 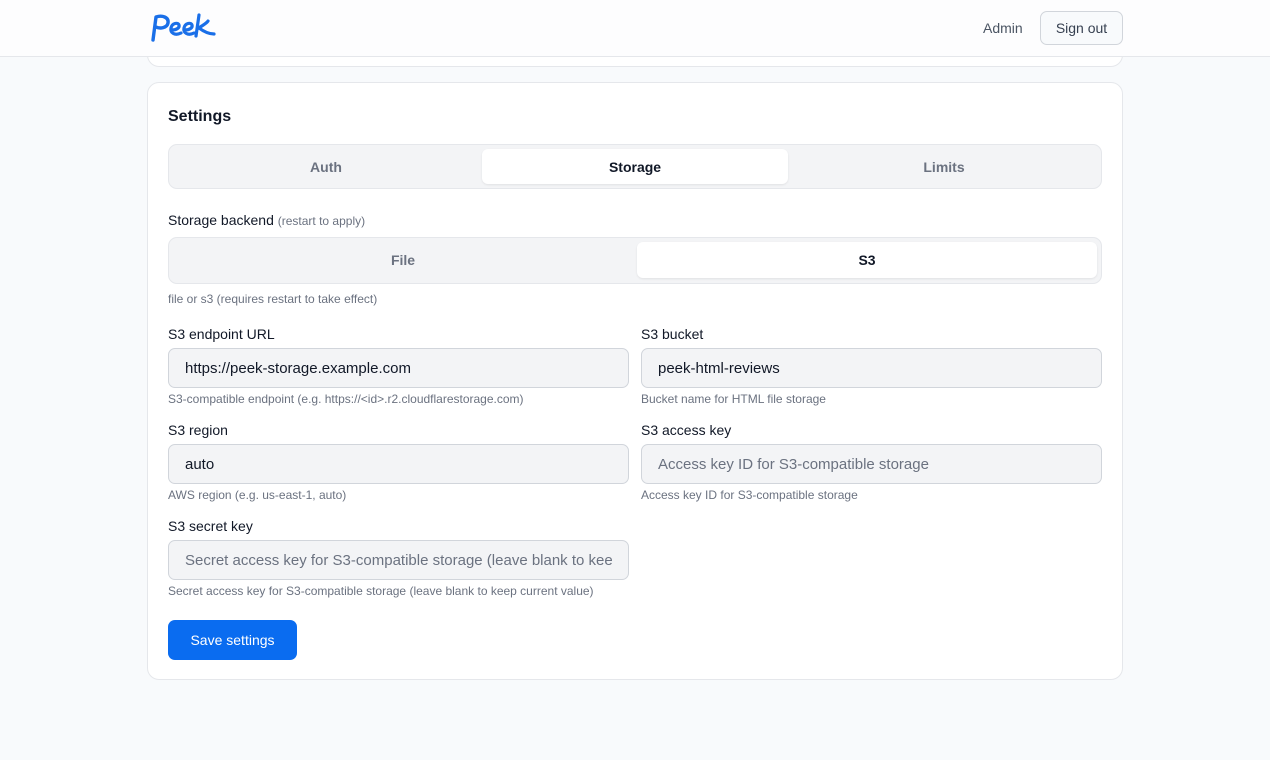 I want to click on storage-backend-hint: (restart to apply), so click(x=321, y=221).